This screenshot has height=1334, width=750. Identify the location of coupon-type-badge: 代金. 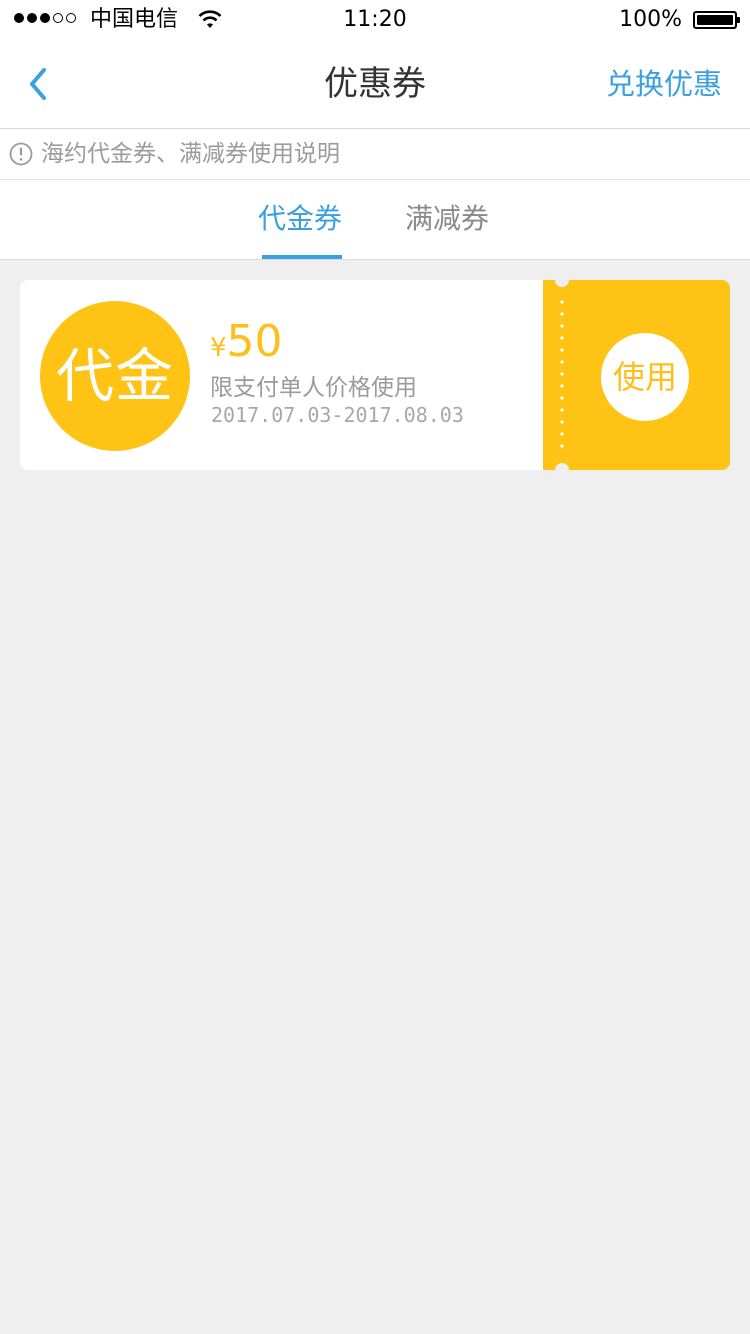
(115, 376).